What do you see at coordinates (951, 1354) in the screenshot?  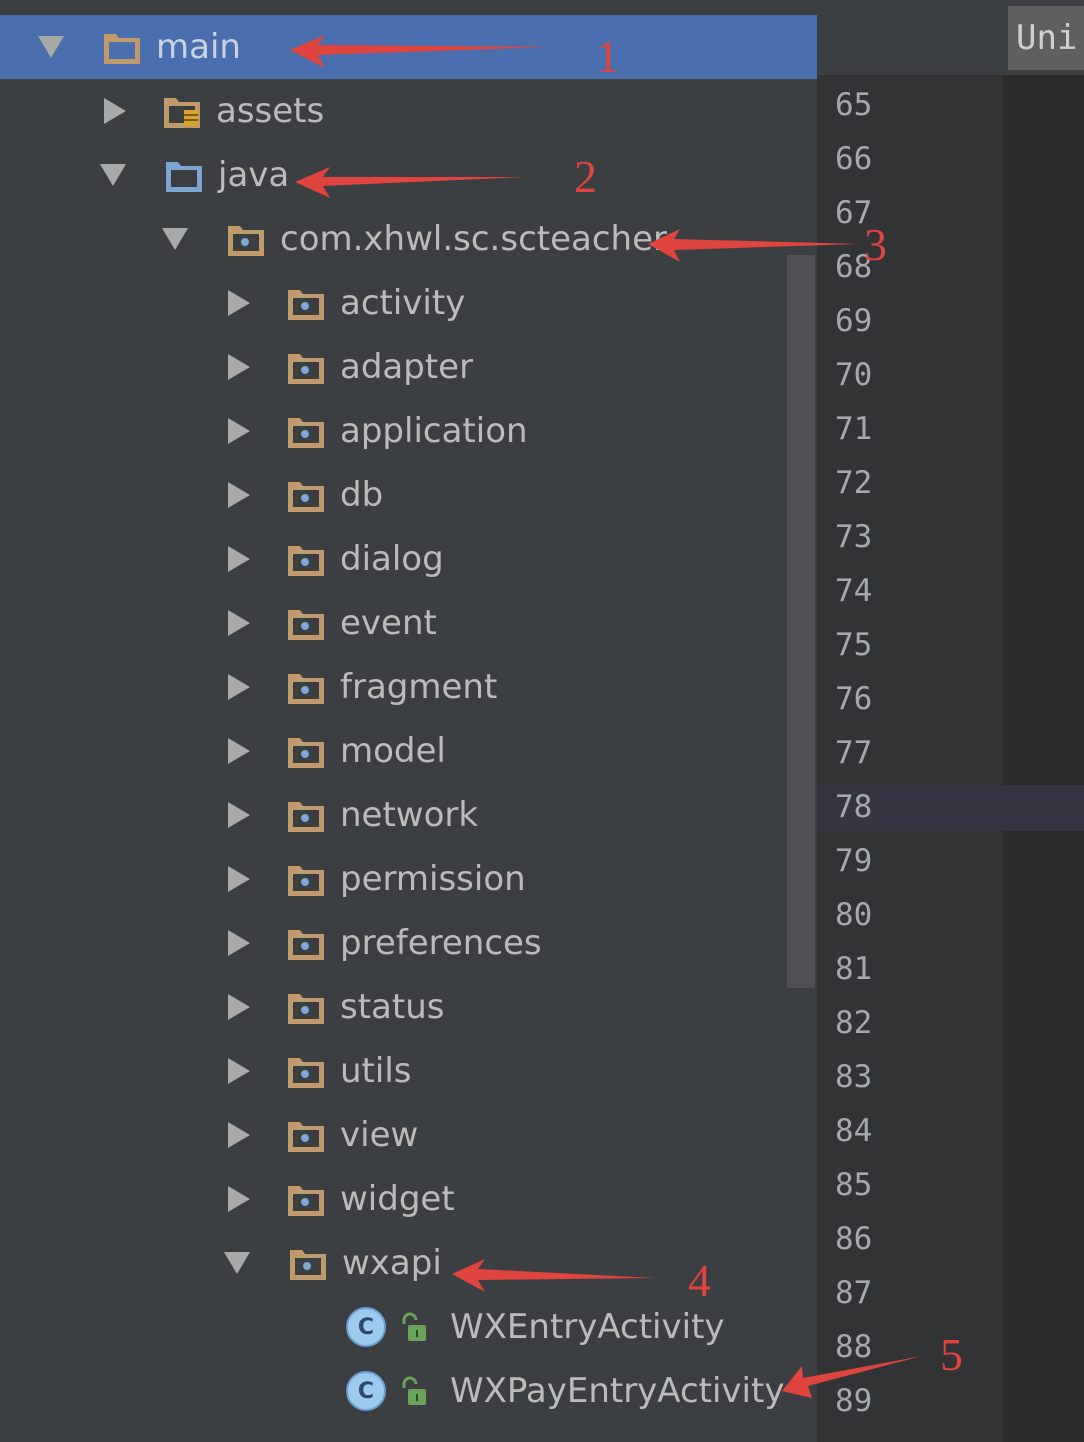 I see `annotation-number: 5` at bounding box center [951, 1354].